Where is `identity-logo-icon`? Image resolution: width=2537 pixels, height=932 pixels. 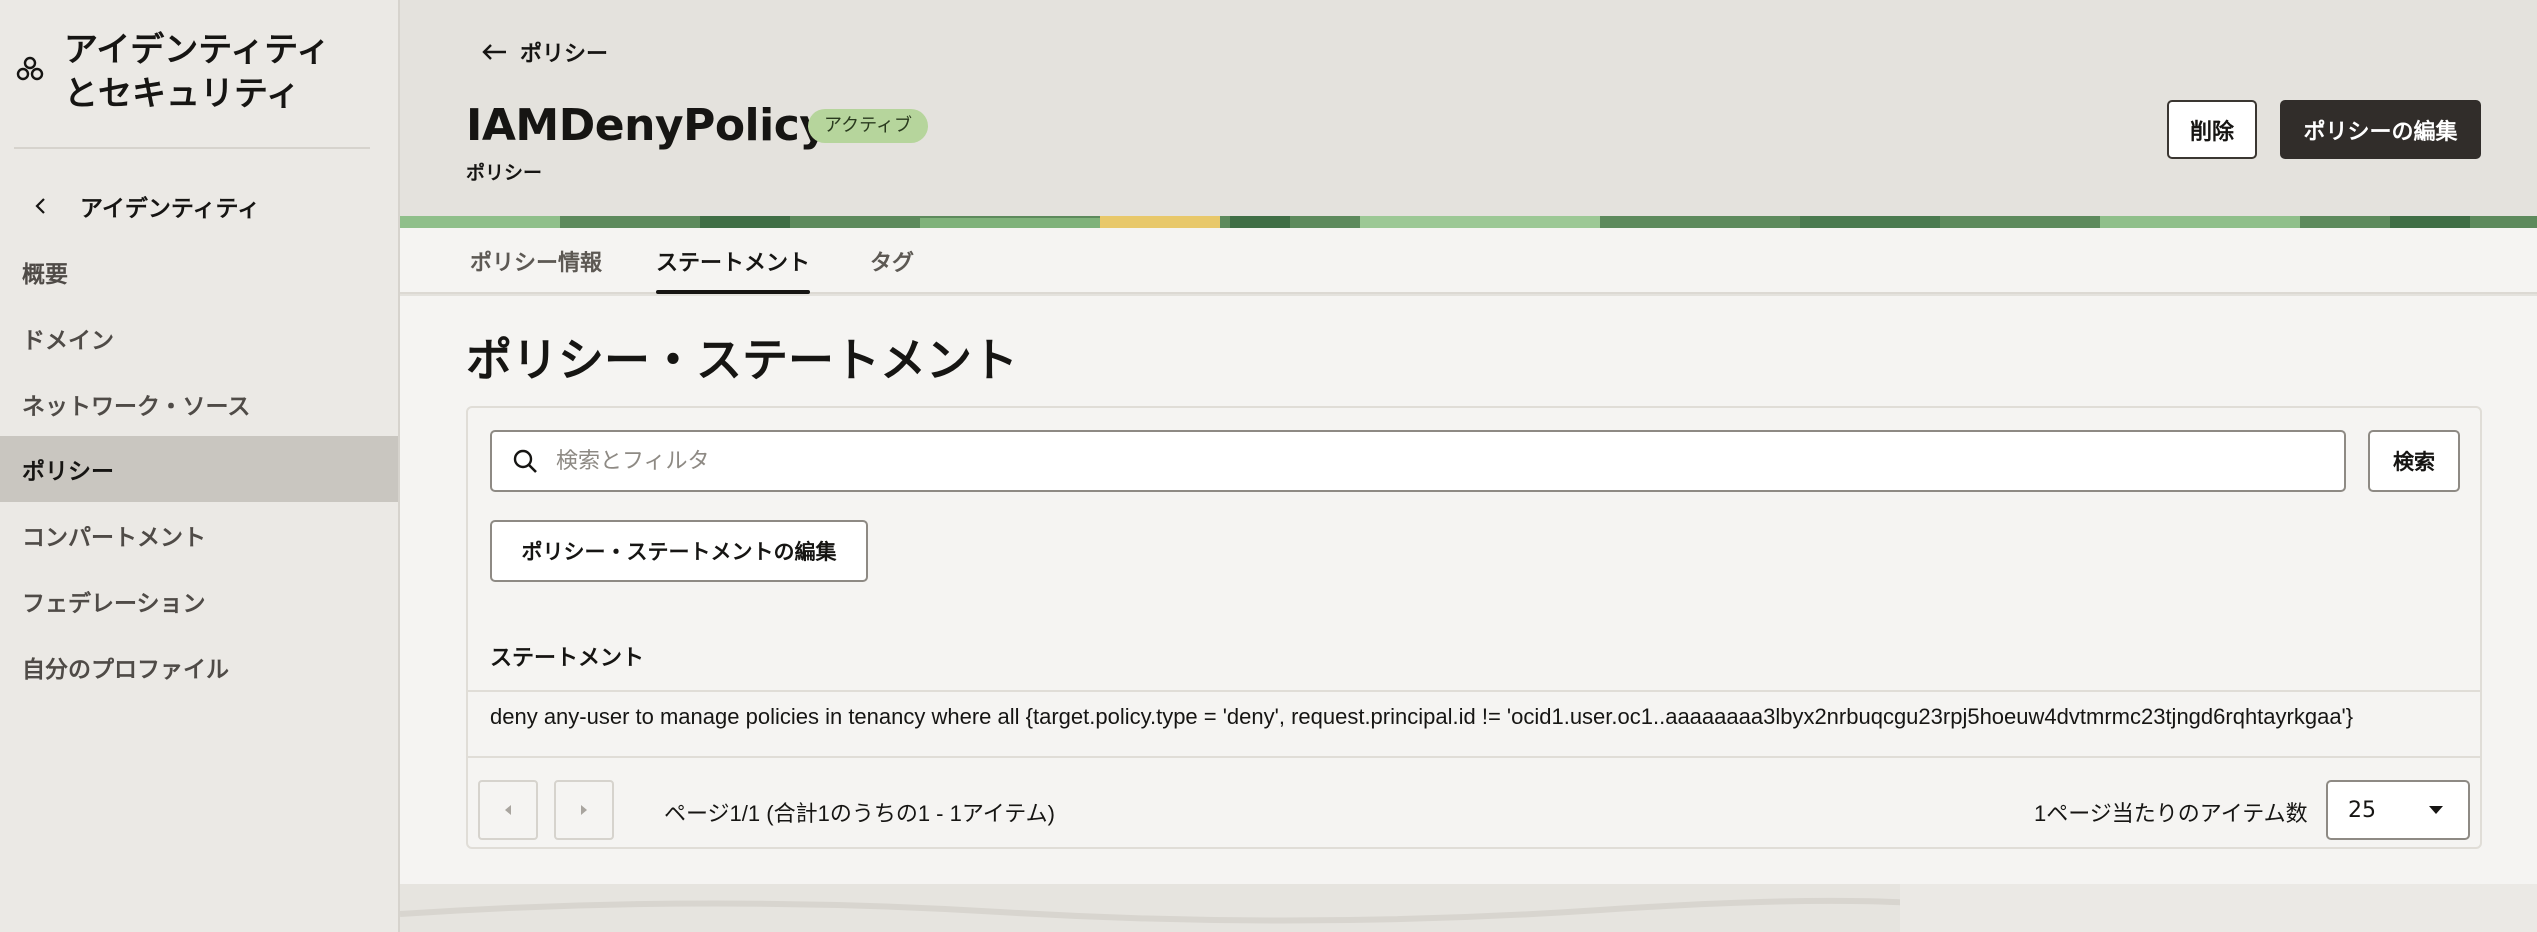 identity-logo-icon is located at coordinates (30, 68).